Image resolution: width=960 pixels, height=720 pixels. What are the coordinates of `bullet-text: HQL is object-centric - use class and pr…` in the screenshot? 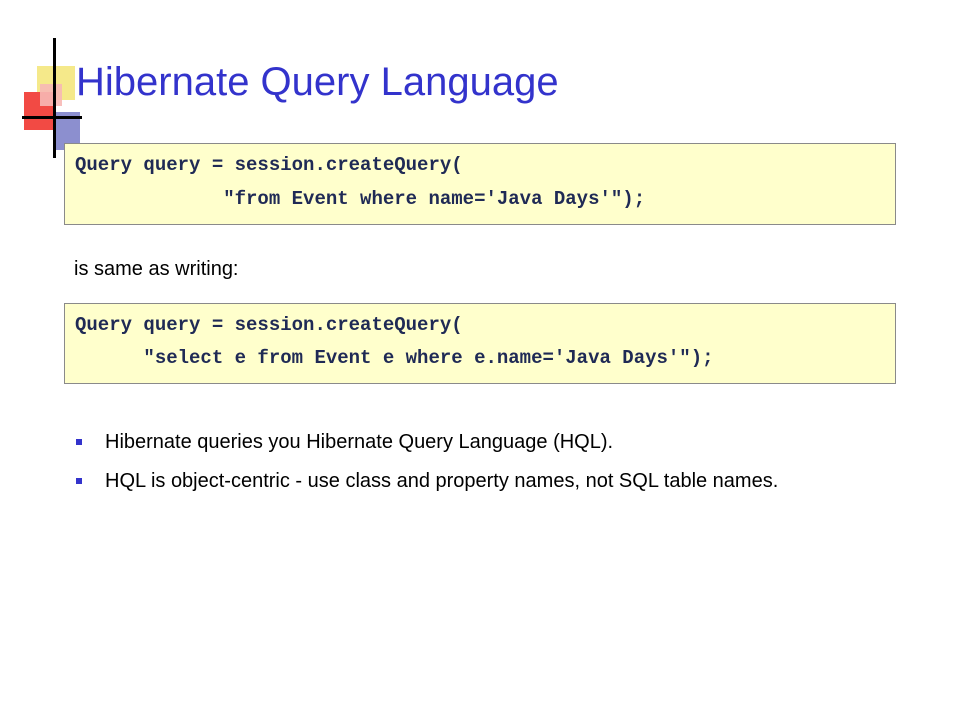 It's located at (442, 481).